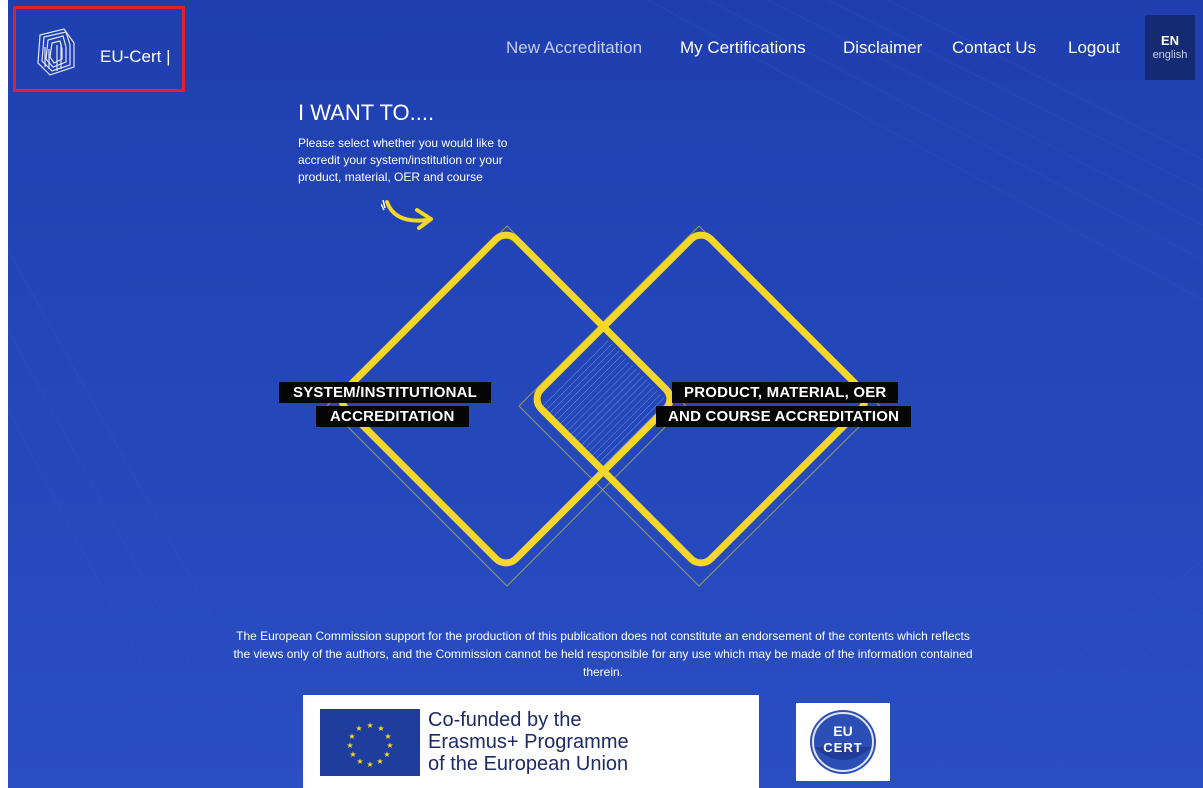  I want to click on overlap-hatch, so click(606, 406).